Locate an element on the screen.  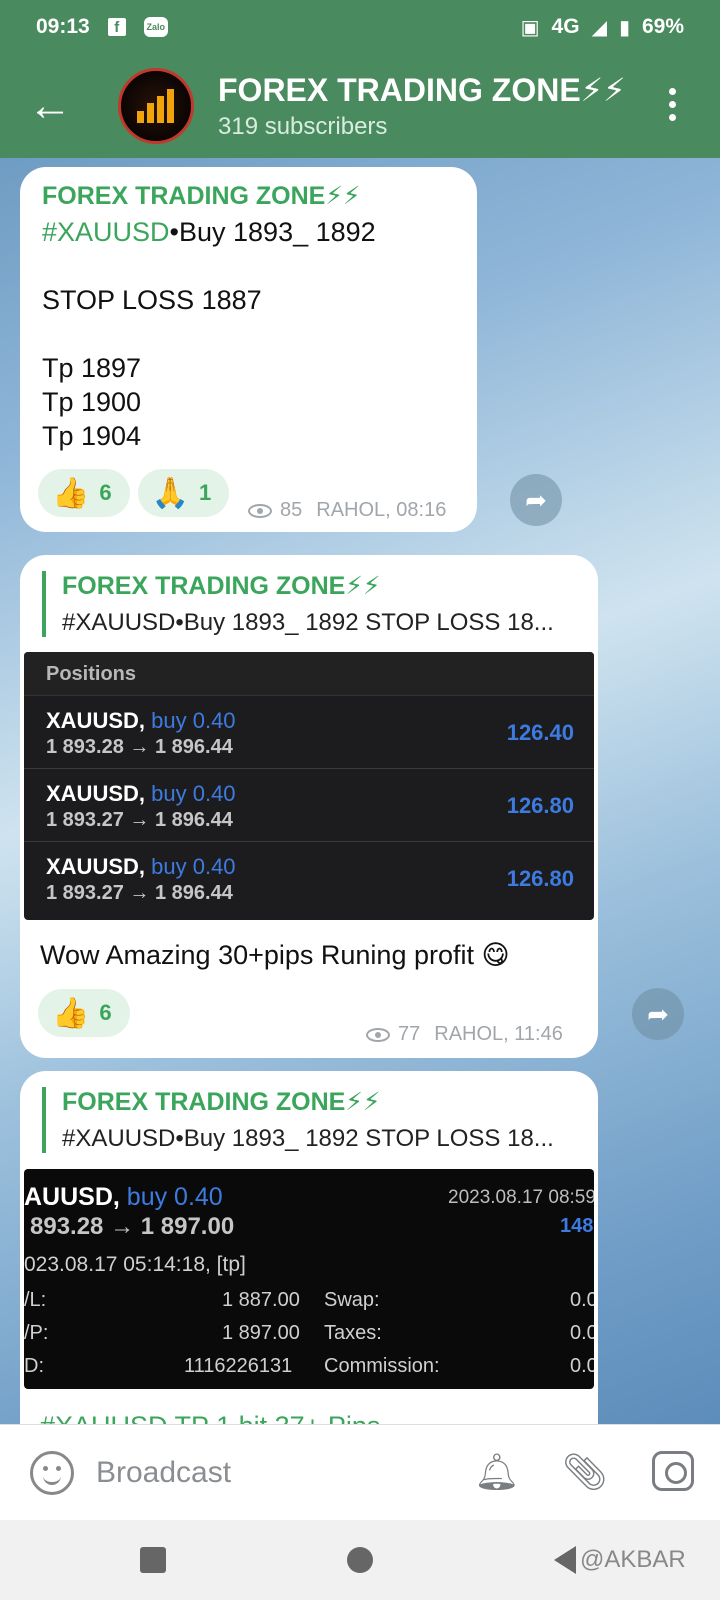
trade-close-time: 2023.08.17 08:59:3 is located at coordinates (521, 1197).